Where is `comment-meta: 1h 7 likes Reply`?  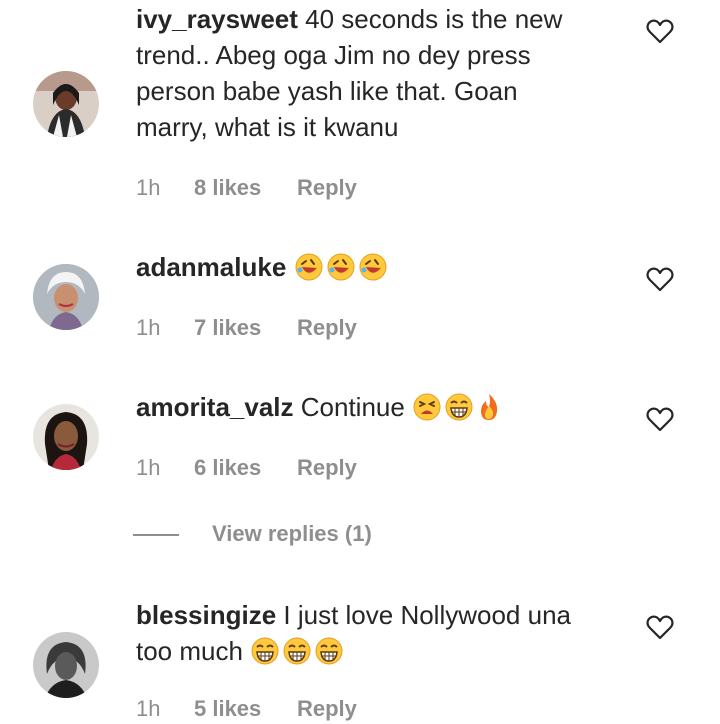 comment-meta: 1h 7 likes Reply is located at coordinates (246, 328).